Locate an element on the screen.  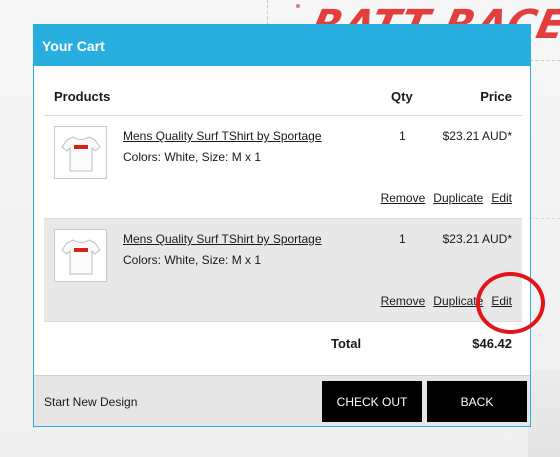
guide-handle-dot is located at coordinates (298, 6).